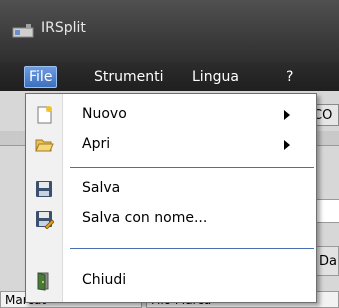 This screenshot has height=308, width=339. Describe the element at coordinates (171, 189) in the screenshot. I see `menu-item-salva: Salva` at that location.